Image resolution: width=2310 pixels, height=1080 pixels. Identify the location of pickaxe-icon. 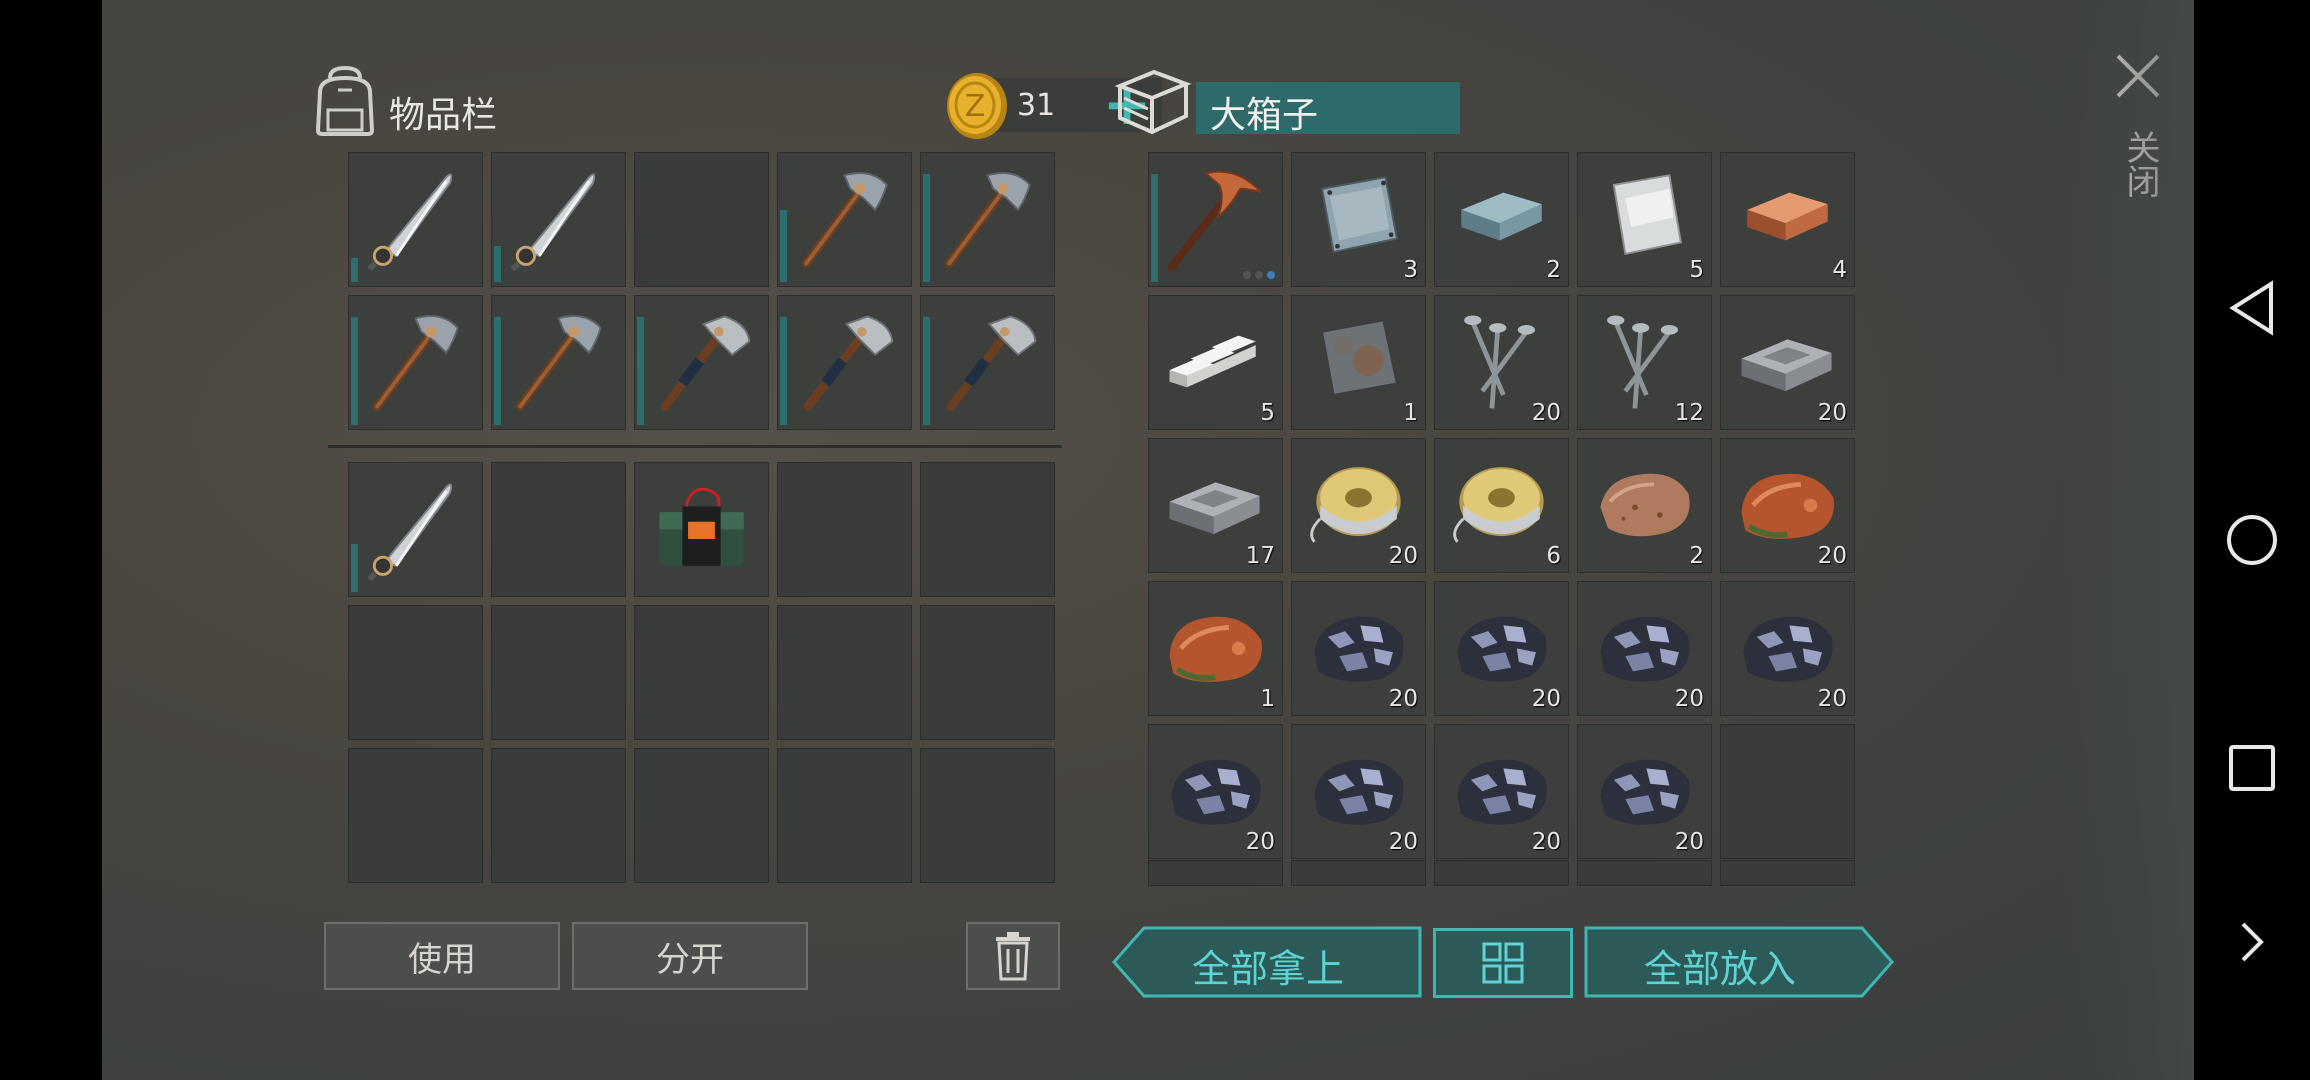
(415, 363).